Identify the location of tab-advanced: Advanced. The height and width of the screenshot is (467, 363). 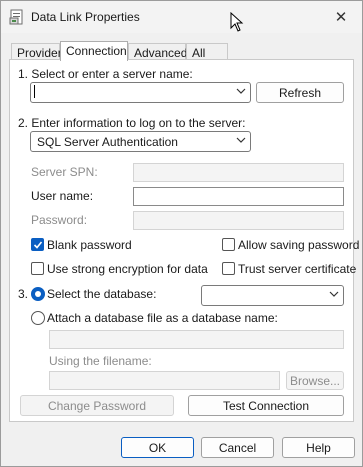
(158, 51).